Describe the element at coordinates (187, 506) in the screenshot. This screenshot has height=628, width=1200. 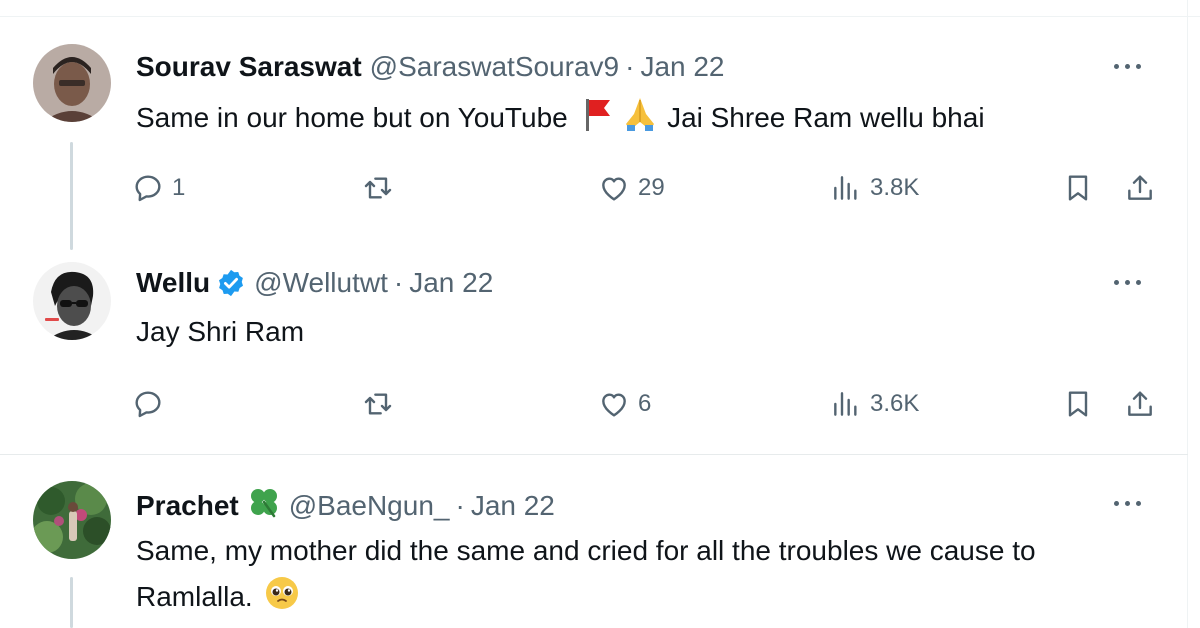
I see `display-name: Prachet` at that location.